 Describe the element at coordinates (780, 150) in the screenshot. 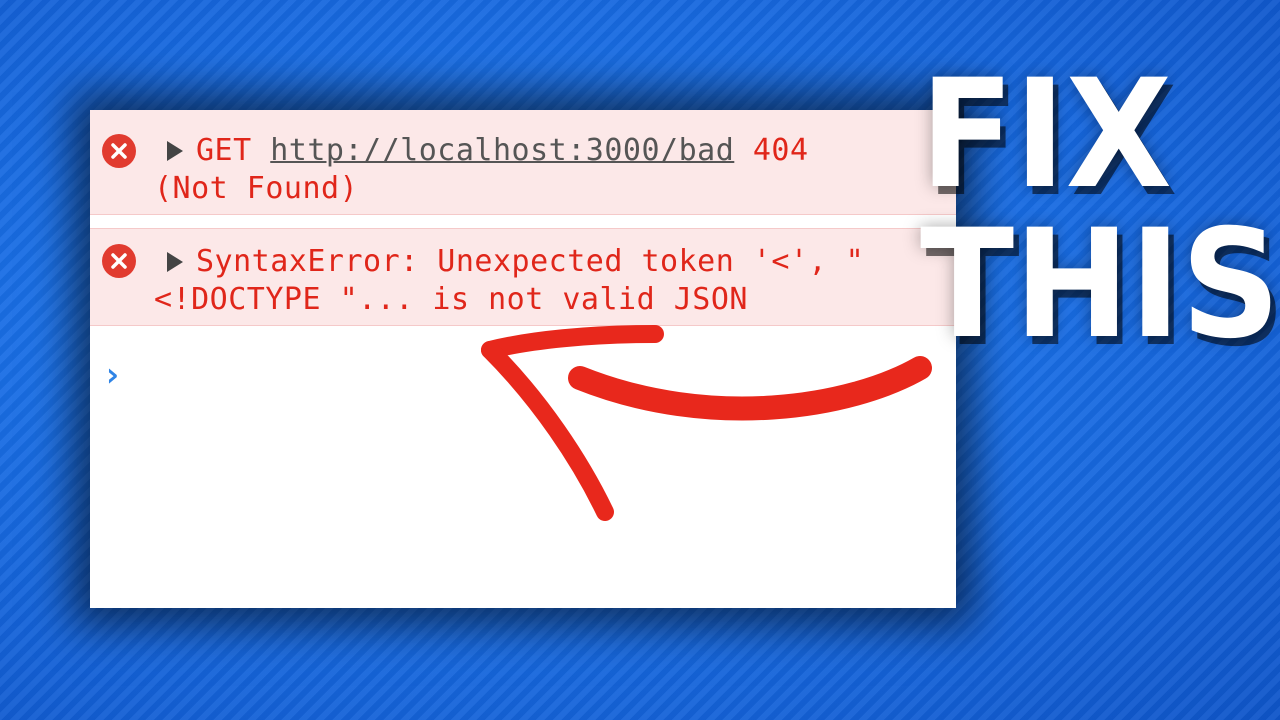

I see `status-code: 404` at that location.